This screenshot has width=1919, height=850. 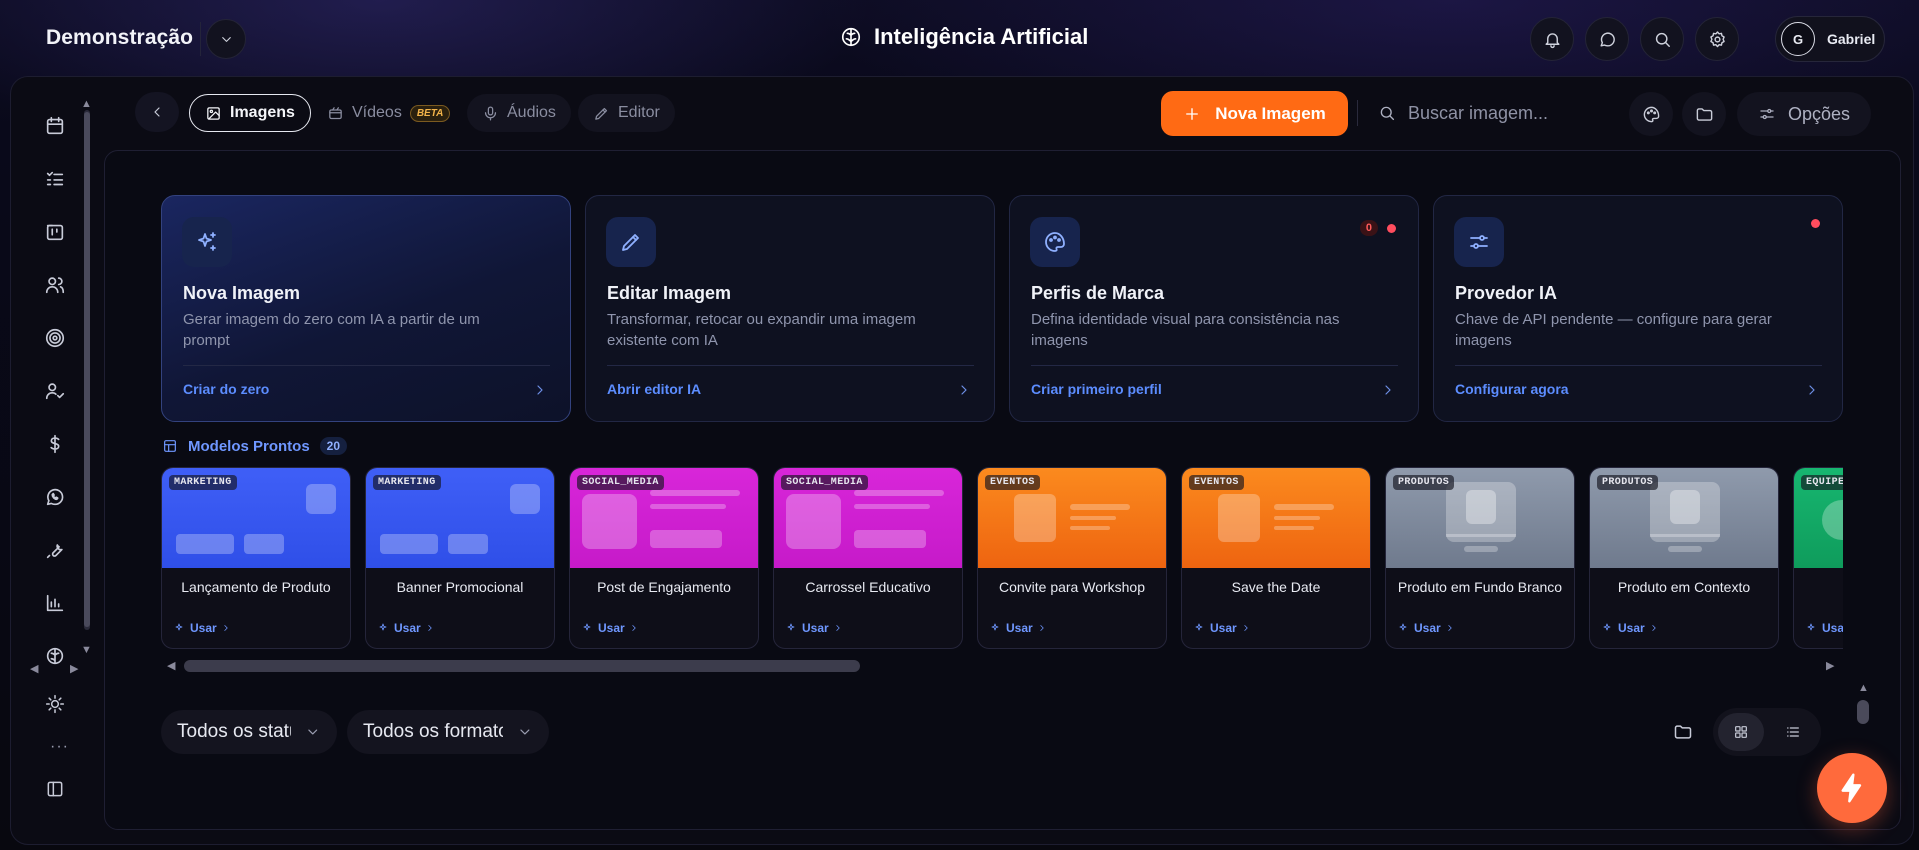 What do you see at coordinates (377, 112) in the screenshot?
I see `tab-label: Vídeos` at bounding box center [377, 112].